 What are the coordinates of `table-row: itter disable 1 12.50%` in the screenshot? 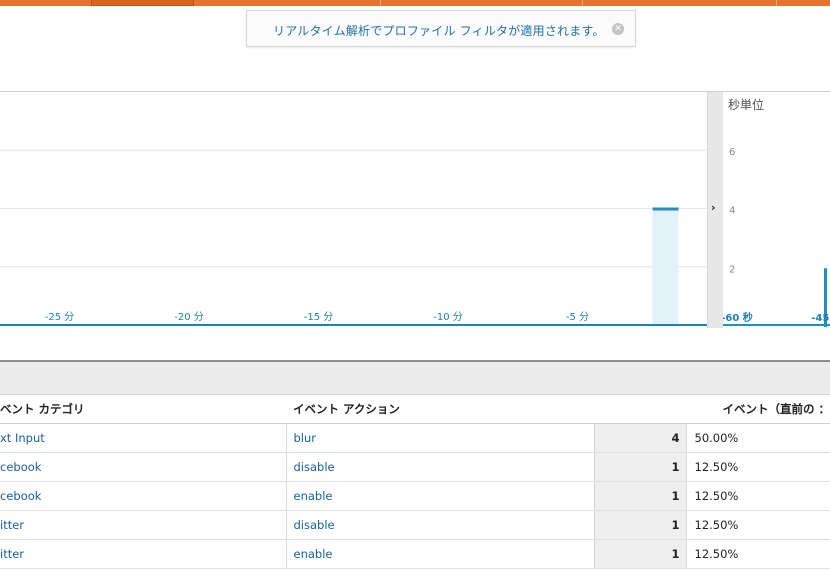 It's located at (415, 525).